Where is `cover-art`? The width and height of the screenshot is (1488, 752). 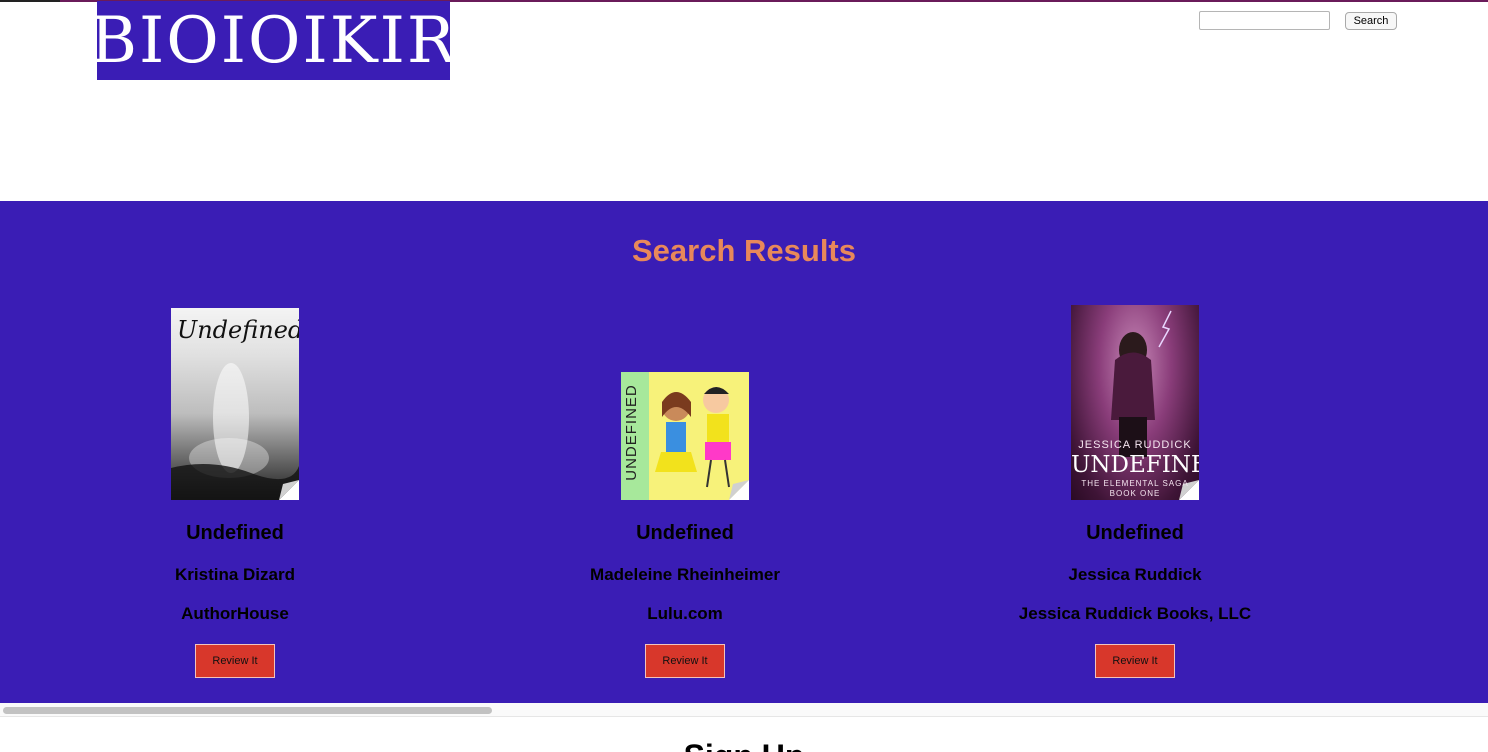 cover-art is located at coordinates (685, 436).